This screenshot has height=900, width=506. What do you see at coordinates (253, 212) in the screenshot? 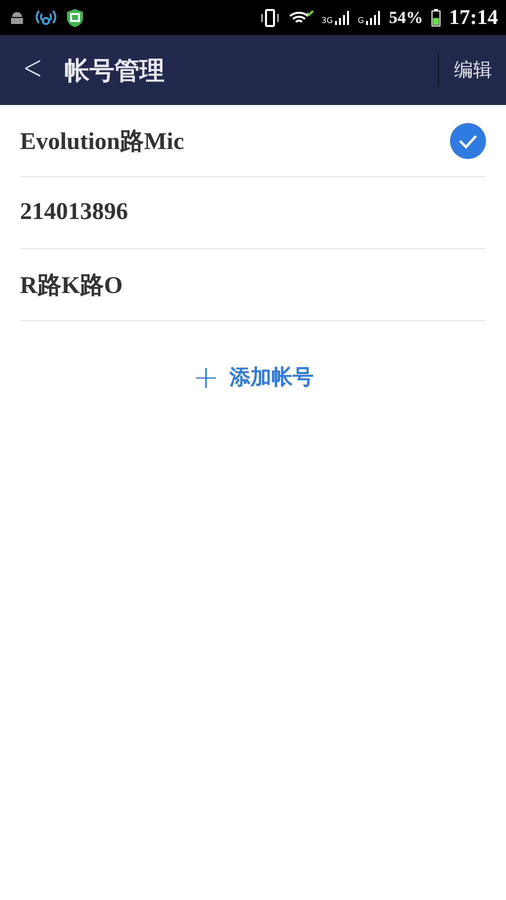
I see `account-name: 214013896` at bounding box center [253, 212].